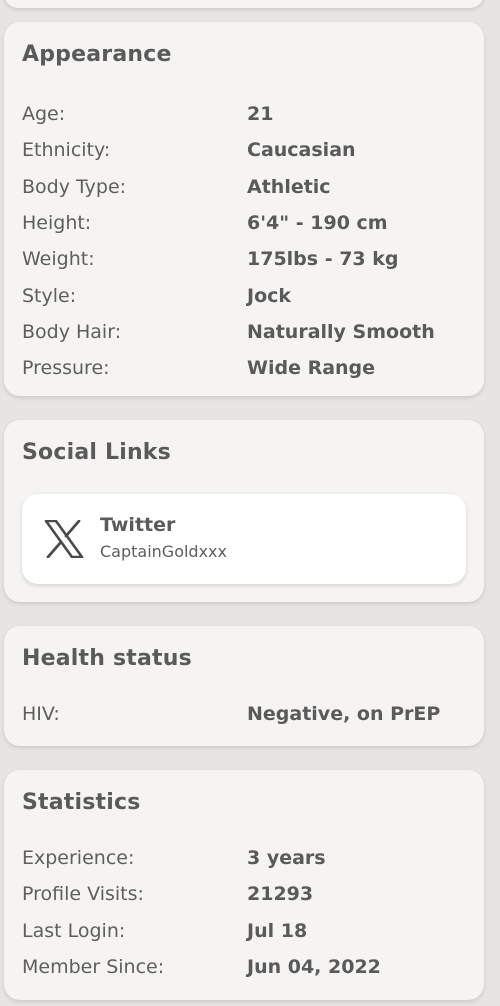 Image resolution: width=500 pixels, height=1006 pixels. I want to click on statistics-row-member-since: Member Since: Jun 04, 2022, so click(248, 967).